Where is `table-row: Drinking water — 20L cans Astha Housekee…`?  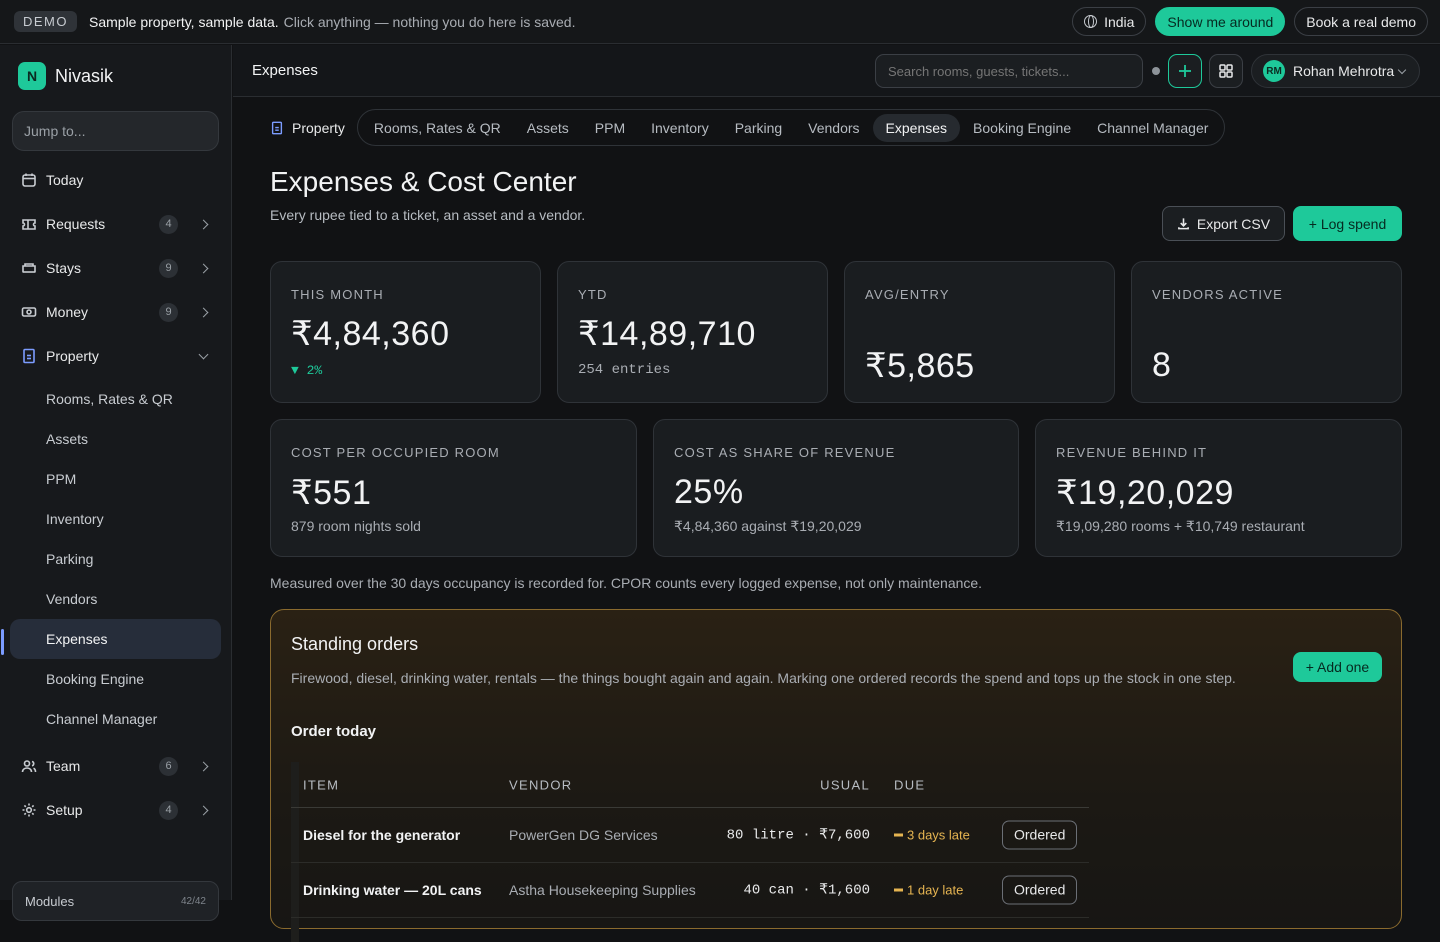 table-row: Drinking water — 20L cans Astha Housekee… is located at coordinates (690, 890).